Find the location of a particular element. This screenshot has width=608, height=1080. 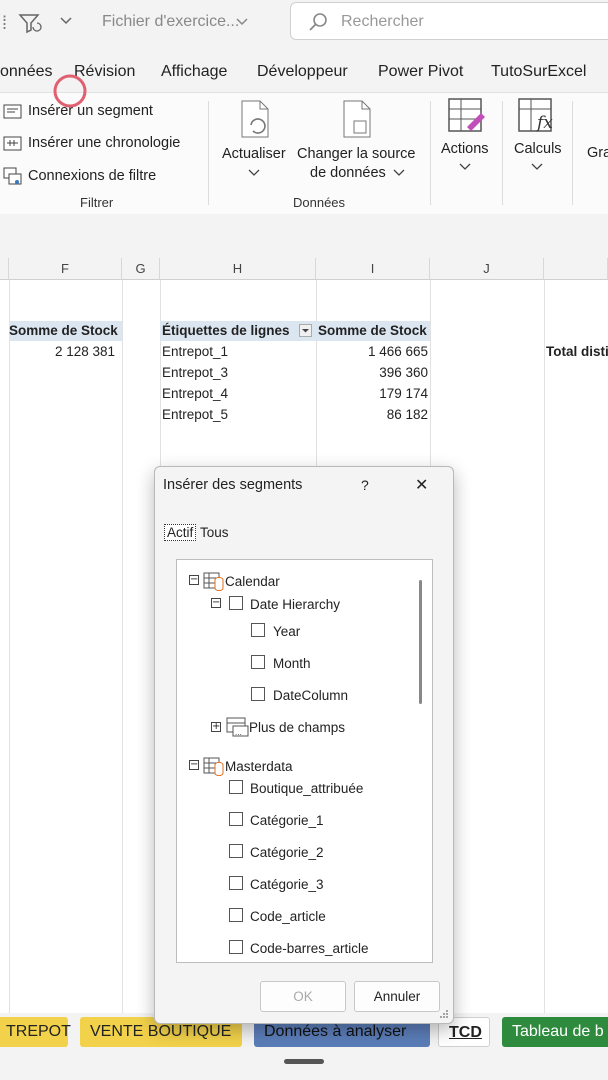

slicer-icon is located at coordinates (12, 111).